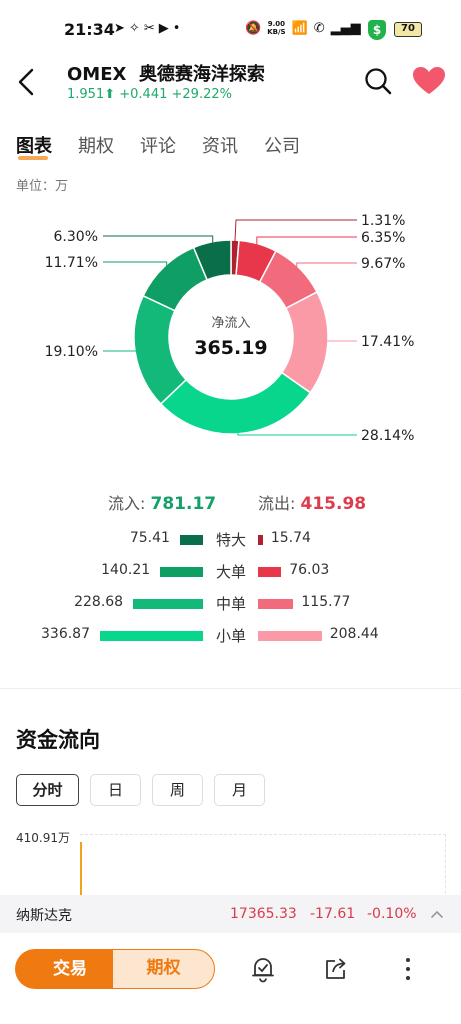 This screenshot has width=461, height=1024. I want to click on signal-icon: ▂▄▆, so click(345, 28).